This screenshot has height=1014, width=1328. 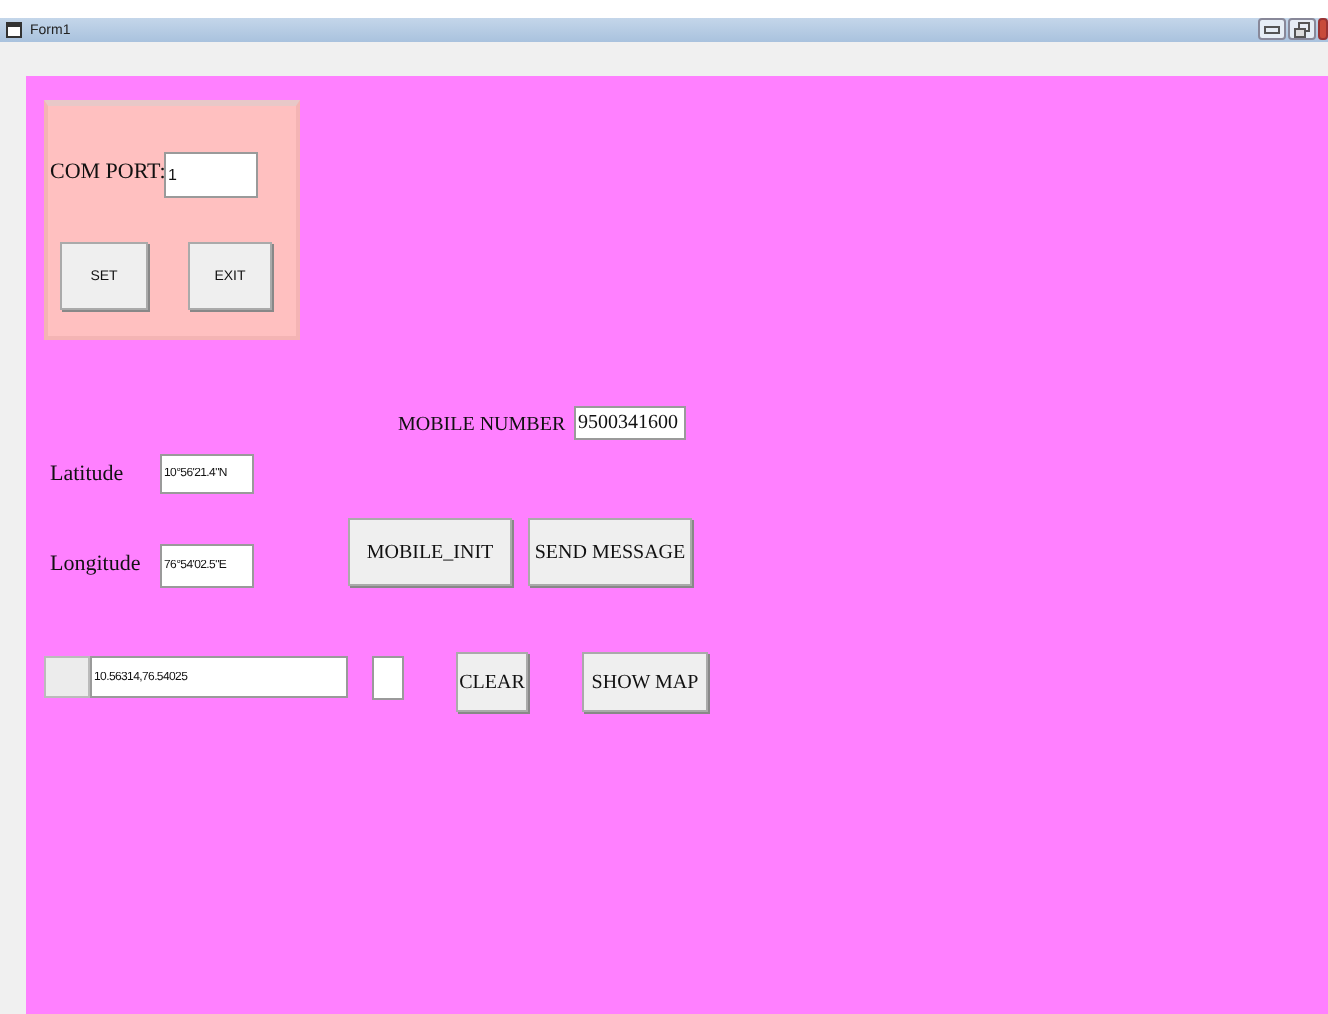 I want to click on clear-button: CLEAR, so click(x=492, y=682).